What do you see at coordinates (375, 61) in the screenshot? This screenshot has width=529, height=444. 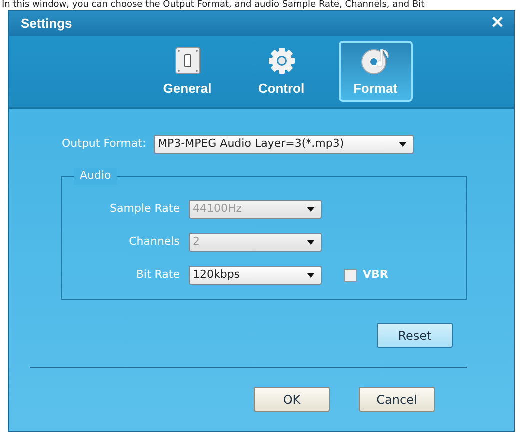 I see `disc-music-icon` at bounding box center [375, 61].